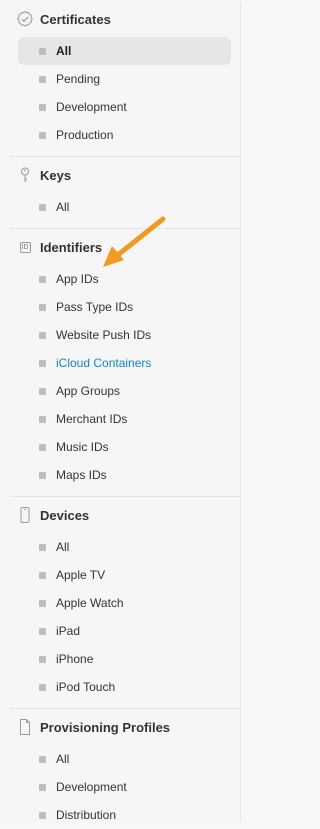  What do you see at coordinates (104, 335) in the screenshot?
I see `sidebar-item-label: Website Push IDs` at bounding box center [104, 335].